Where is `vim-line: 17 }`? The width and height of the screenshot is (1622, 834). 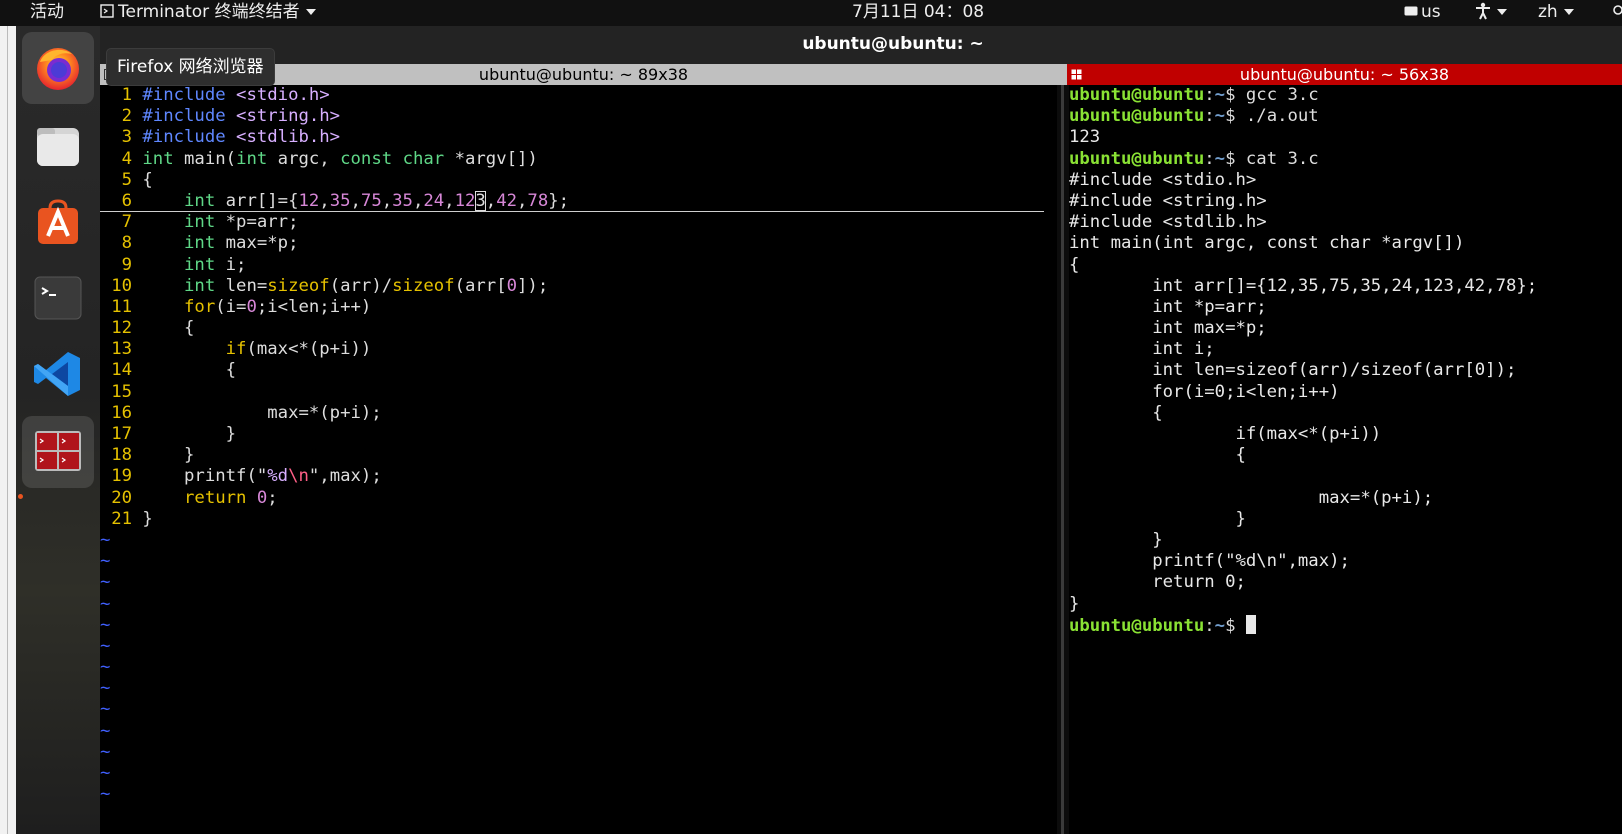
vim-line: 17 } is located at coordinates (572, 434).